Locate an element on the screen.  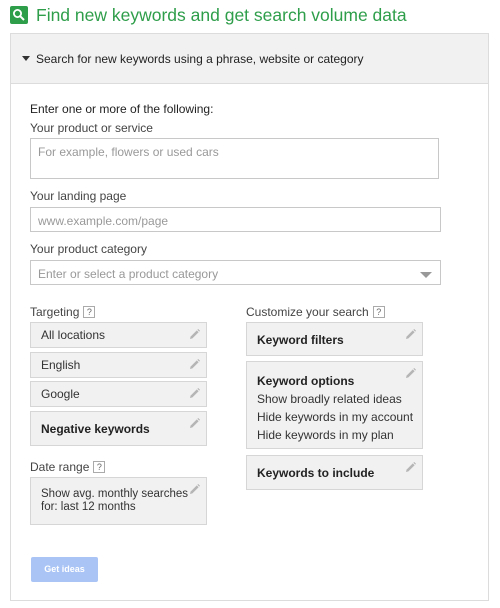
keyword-option: Show broadly related ideas is located at coordinates (329, 399).